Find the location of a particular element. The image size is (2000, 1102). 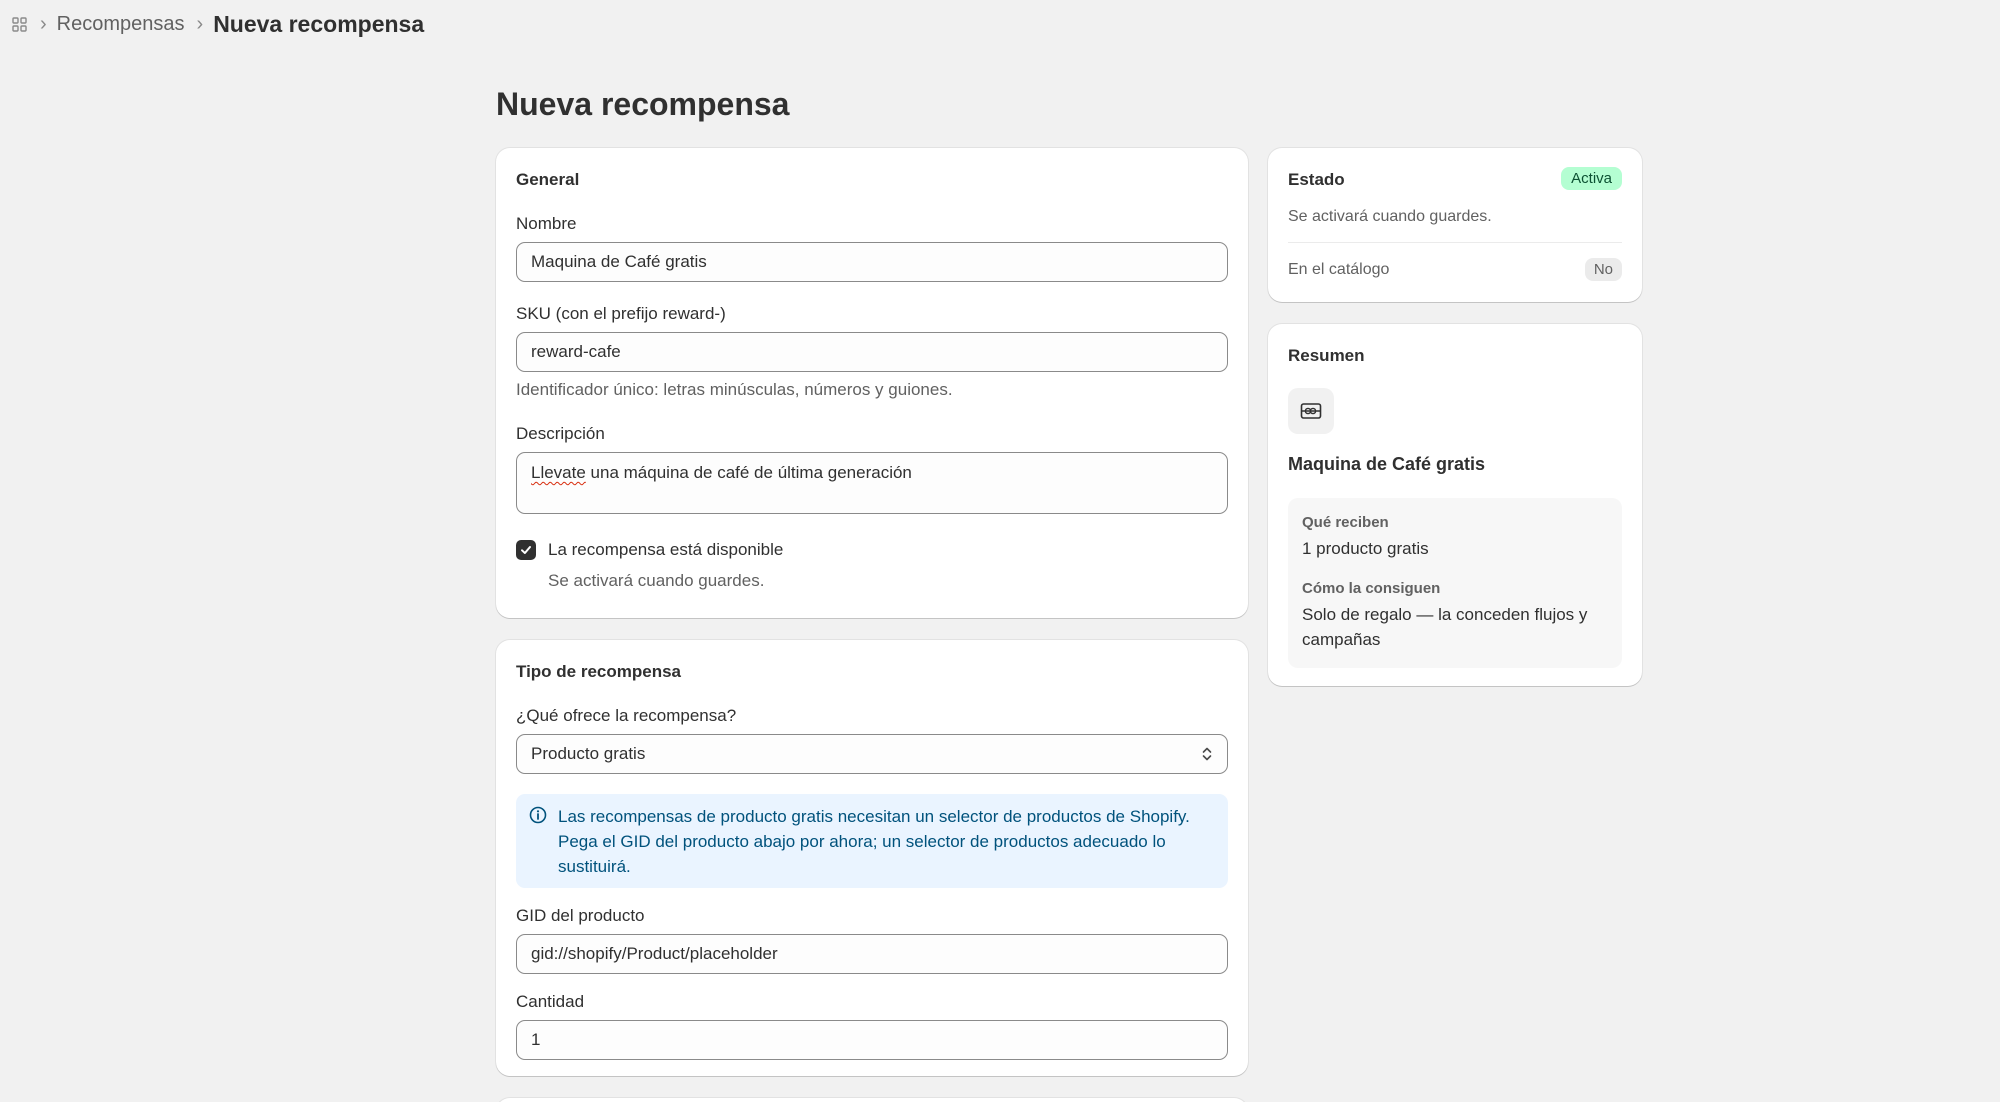

description-misspelled-word: Llevate is located at coordinates (558, 472).